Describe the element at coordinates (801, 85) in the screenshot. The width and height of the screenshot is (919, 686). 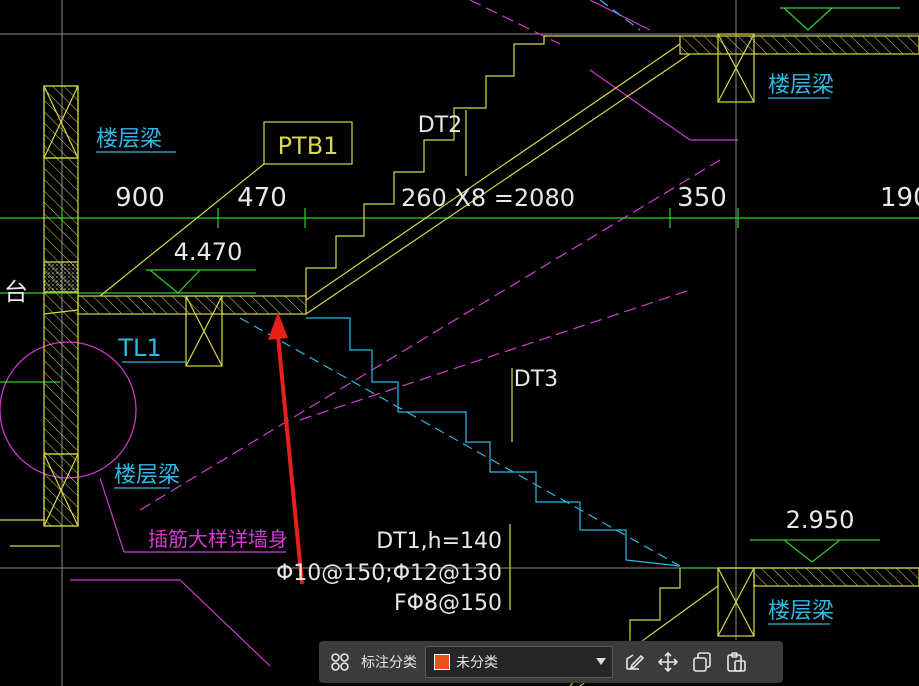
I see `beam-label-3: 楼层梁` at that location.